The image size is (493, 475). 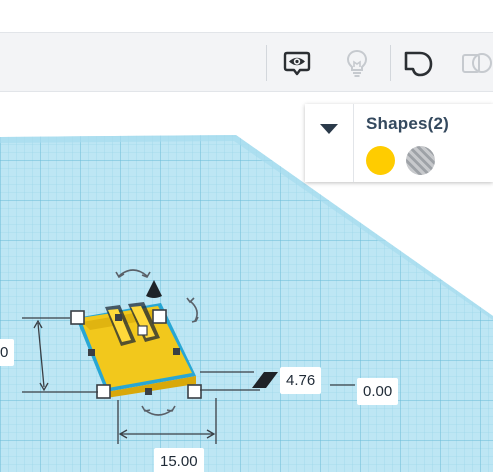 What do you see at coordinates (301, 380) in the screenshot?
I see `dimension-height-field: 4.76` at bounding box center [301, 380].